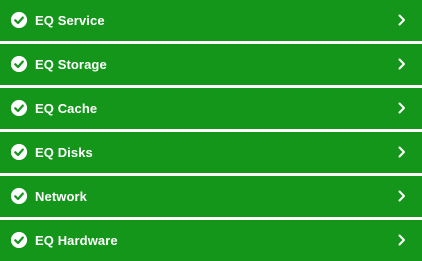 The height and width of the screenshot is (261, 422). I want to click on list-item-label: EQ Service, so click(70, 20).